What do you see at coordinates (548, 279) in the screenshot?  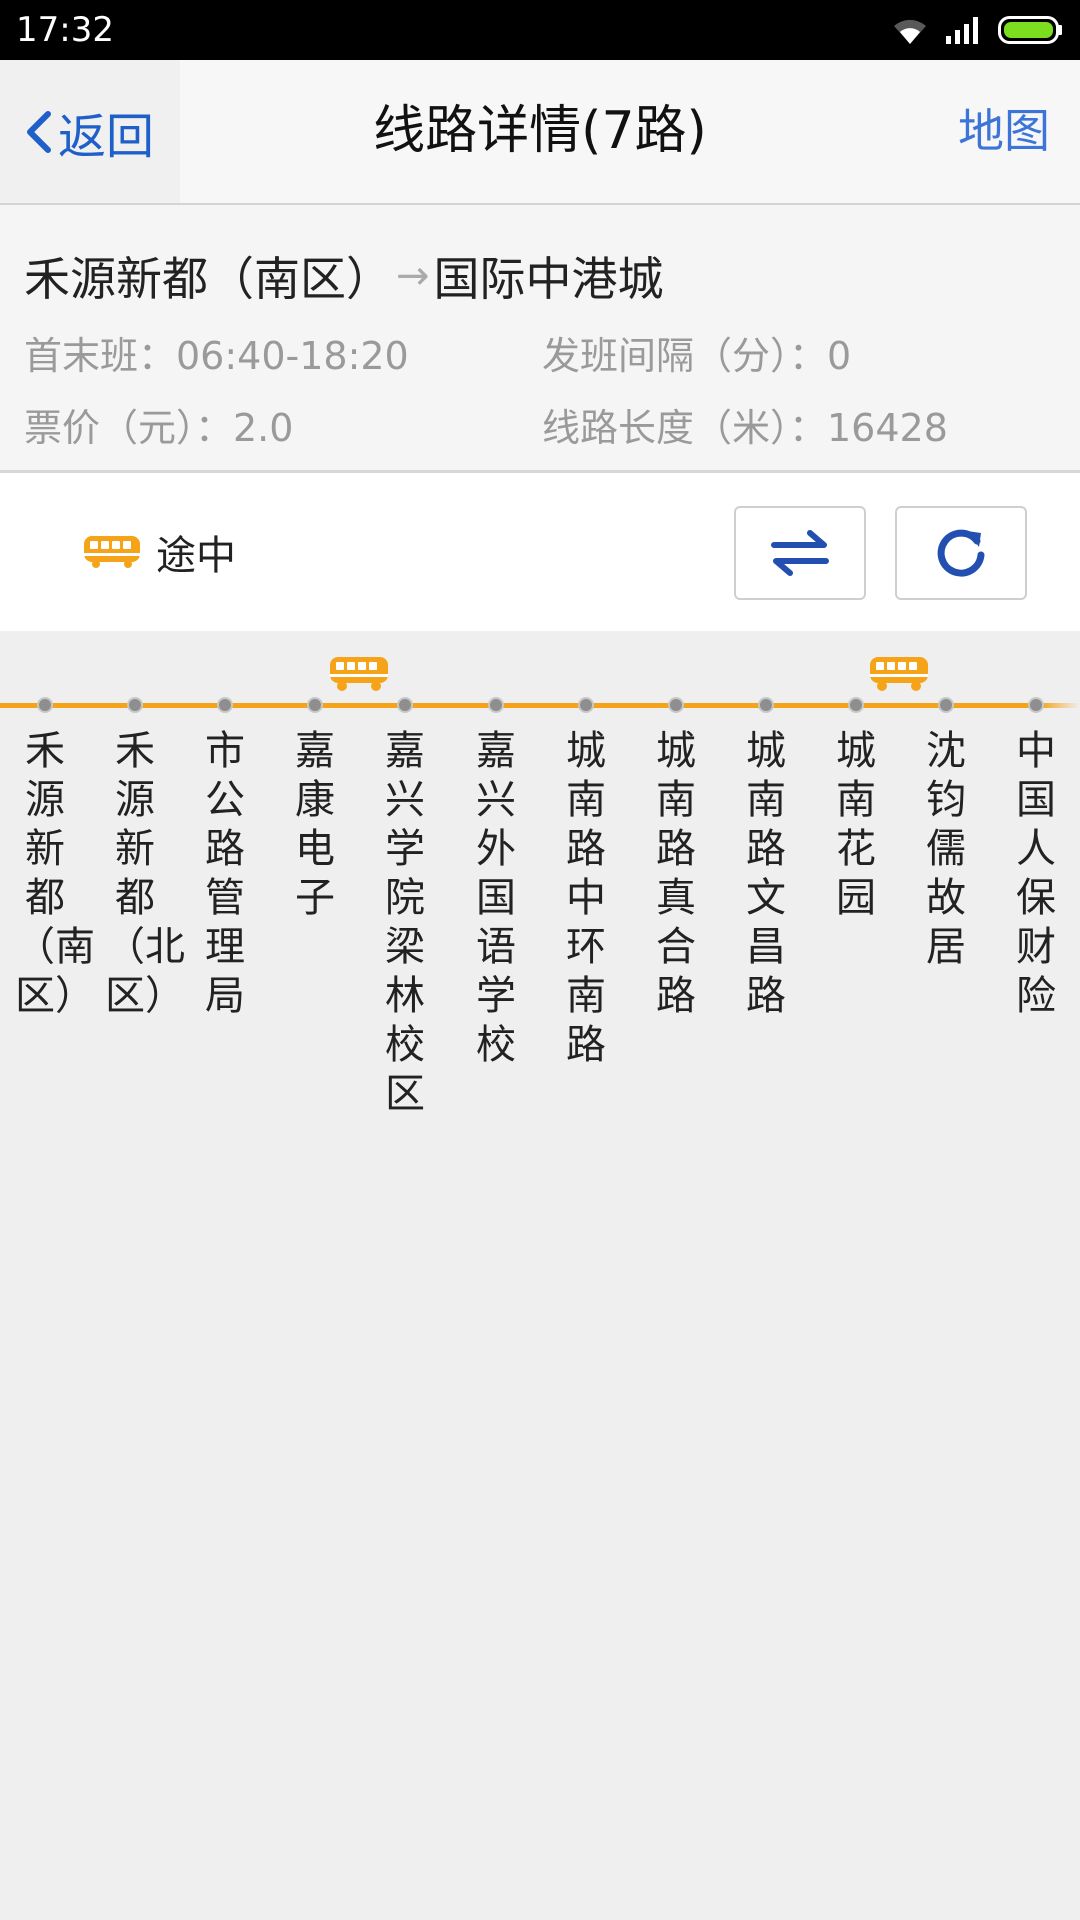 I see `route-destination: 国际中港城` at bounding box center [548, 279].